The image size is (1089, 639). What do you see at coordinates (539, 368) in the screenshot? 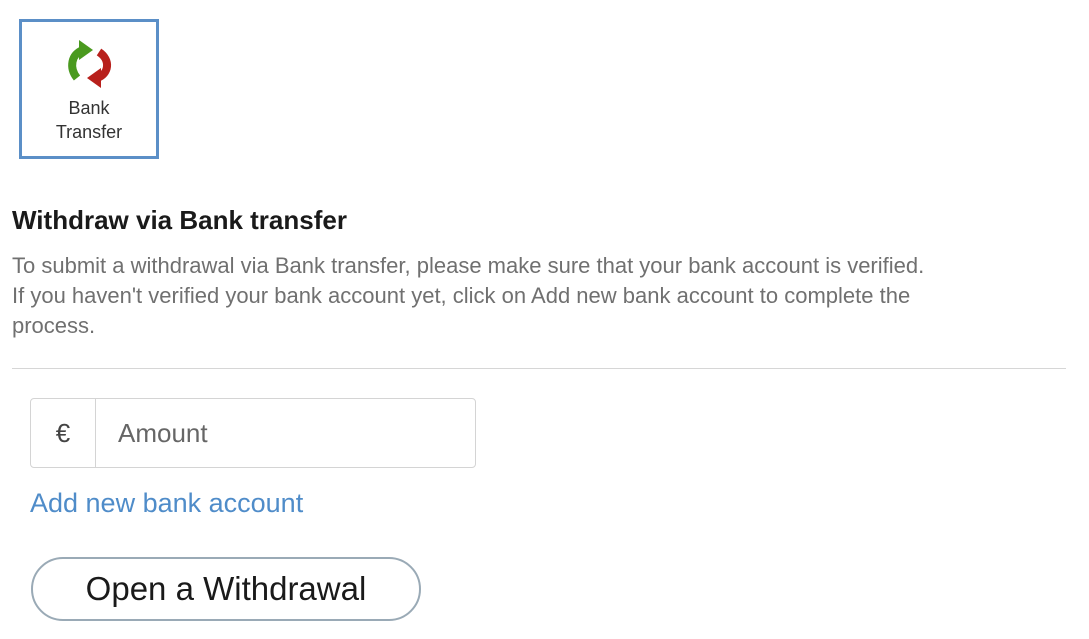
I see `section-divider` at bounding box center [539, 368].